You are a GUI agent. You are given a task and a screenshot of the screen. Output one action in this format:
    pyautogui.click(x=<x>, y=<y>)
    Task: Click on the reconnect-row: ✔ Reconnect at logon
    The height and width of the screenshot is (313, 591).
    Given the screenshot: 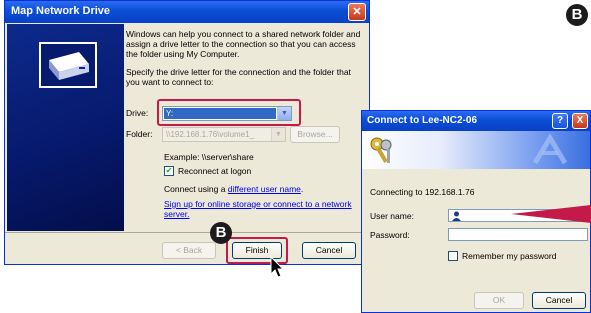 What is the action you would take?
    pyautogui.click(x=207, y=171)
    